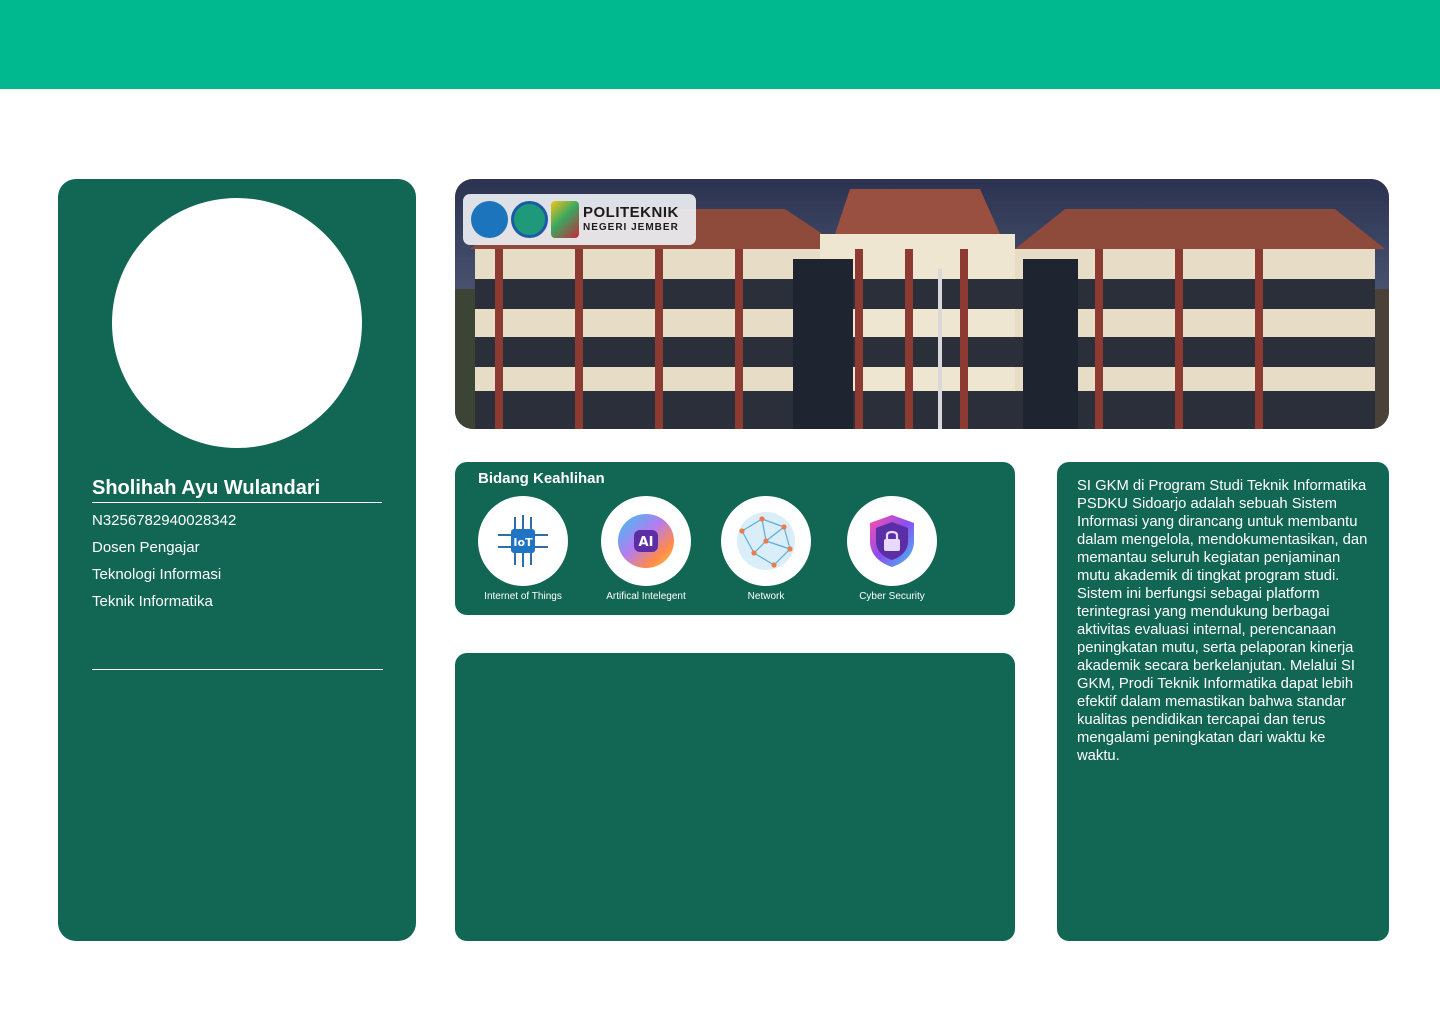 This screenshot has width=1440, height=1024. What do you see at coordinates (523, 596) in the screenshot?
I see `skill-label: Internet of Things` at bounding box center [523, 596].